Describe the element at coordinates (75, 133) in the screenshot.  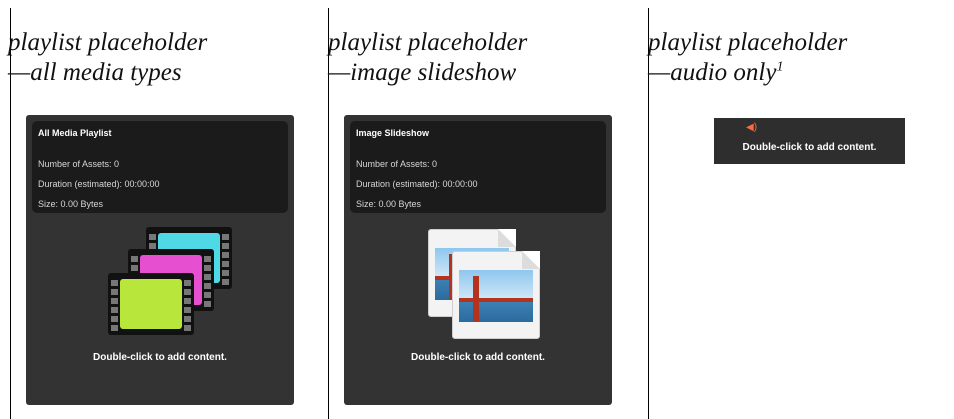
I see `playlist-title: All Media Playlist` at that location.